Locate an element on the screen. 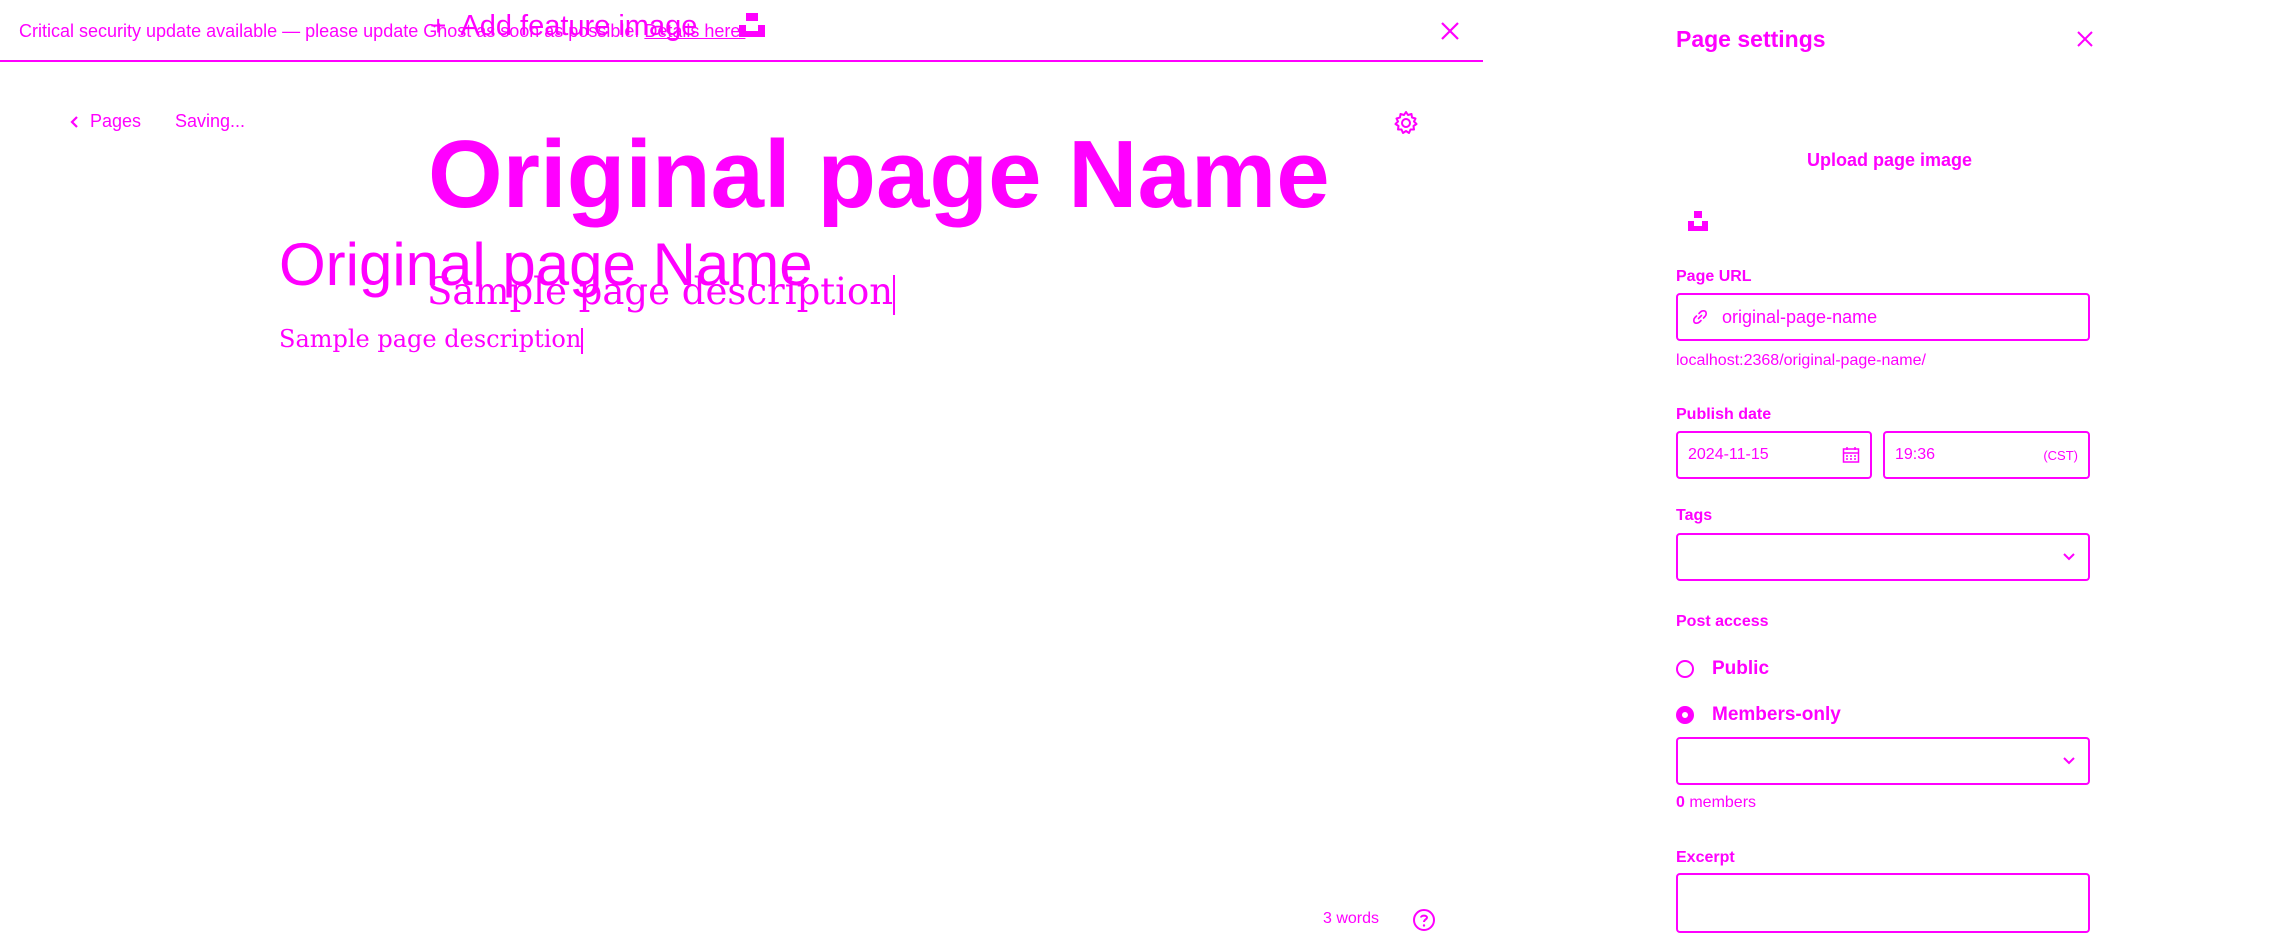 The width and height of the screenshot is (2270, 933). radio-unchecked-icon is located at coordinates (1685, 669).